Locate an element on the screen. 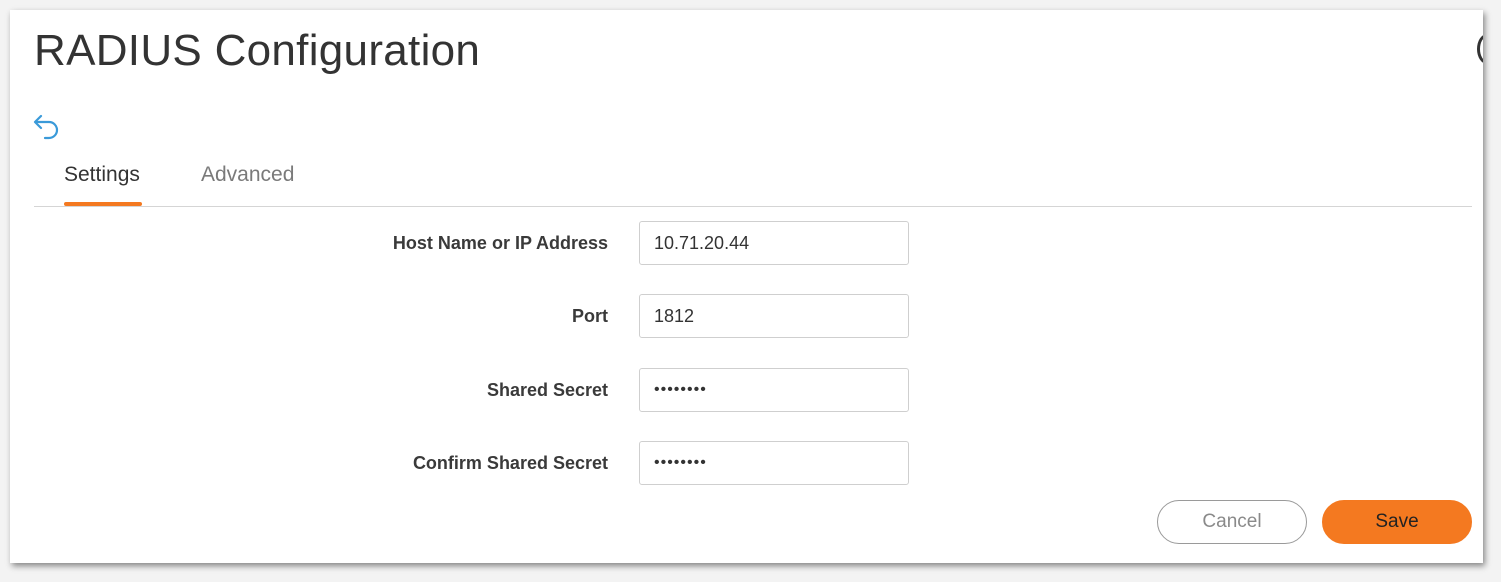 This screenshot has width=1501, height=582. cancel-button: Cancel is located at coordinates (1232, 522).